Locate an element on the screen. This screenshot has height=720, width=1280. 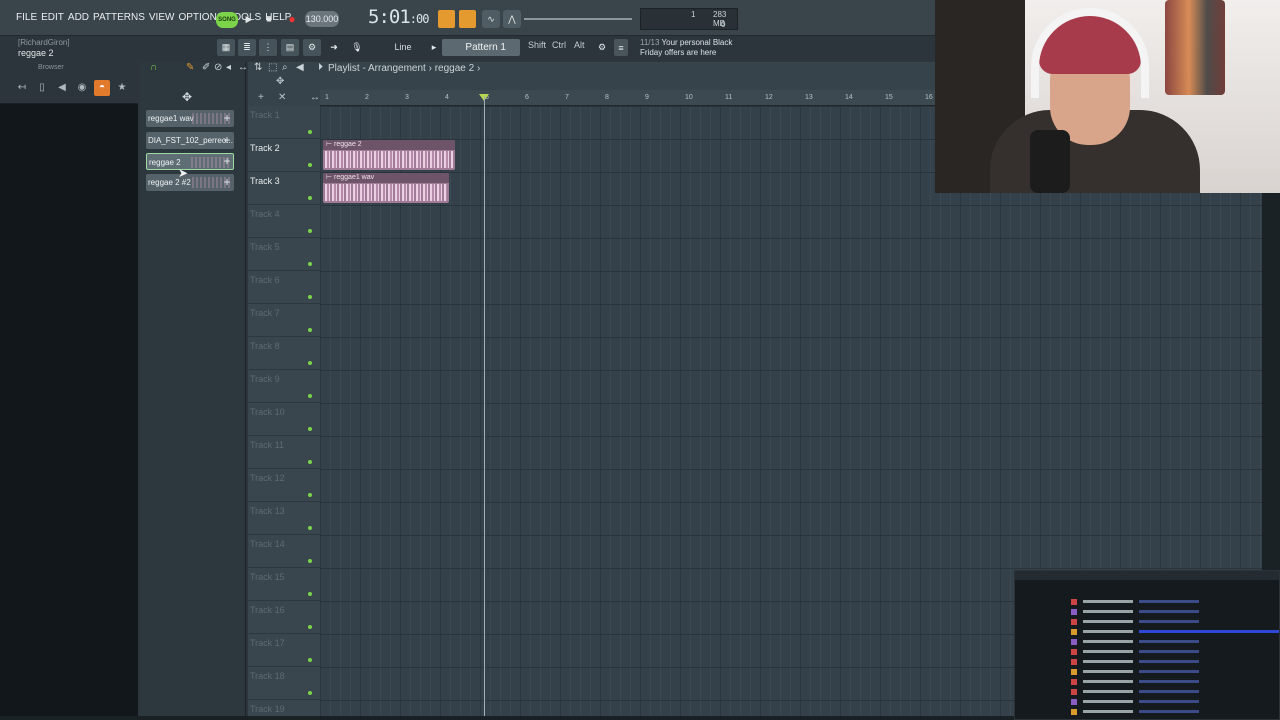
mute-tool-icon: ◂ is located at coordinates (228, 67).